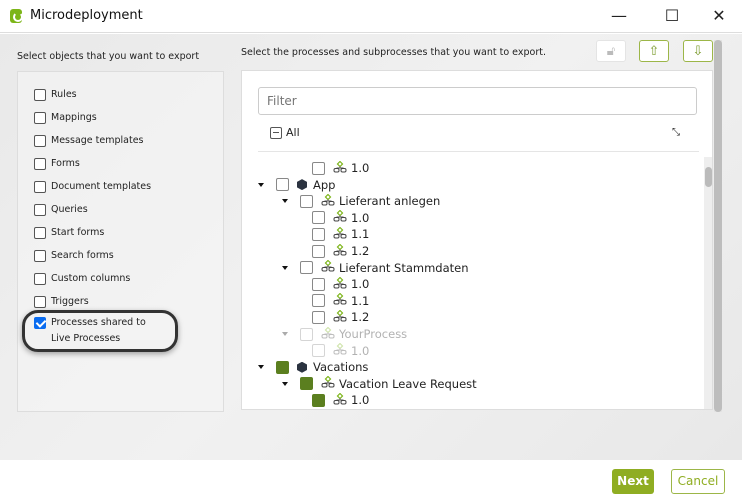 This screenshot has width=742, height=501. Describe the element at coordinates (78, 232) in the screenshot. I see `option-label: Start forms` at that location.